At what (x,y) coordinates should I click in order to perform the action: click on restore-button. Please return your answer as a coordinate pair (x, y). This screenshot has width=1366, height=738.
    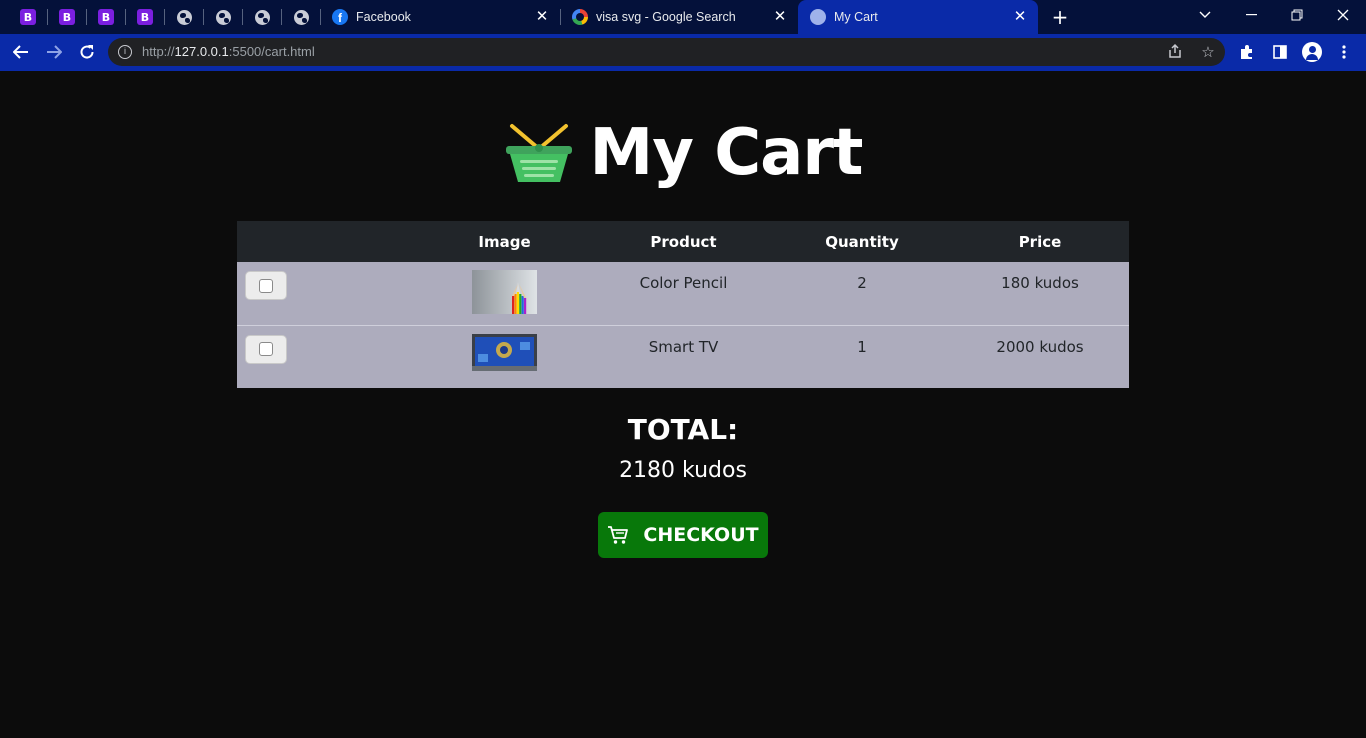
    Looking at the image, I should click on (1297, 15).